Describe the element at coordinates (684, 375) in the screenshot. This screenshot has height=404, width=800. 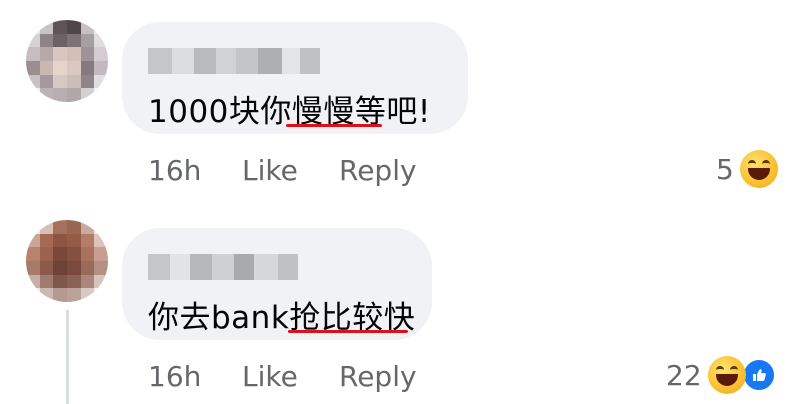
I see `reaction-count: 22` at that location.